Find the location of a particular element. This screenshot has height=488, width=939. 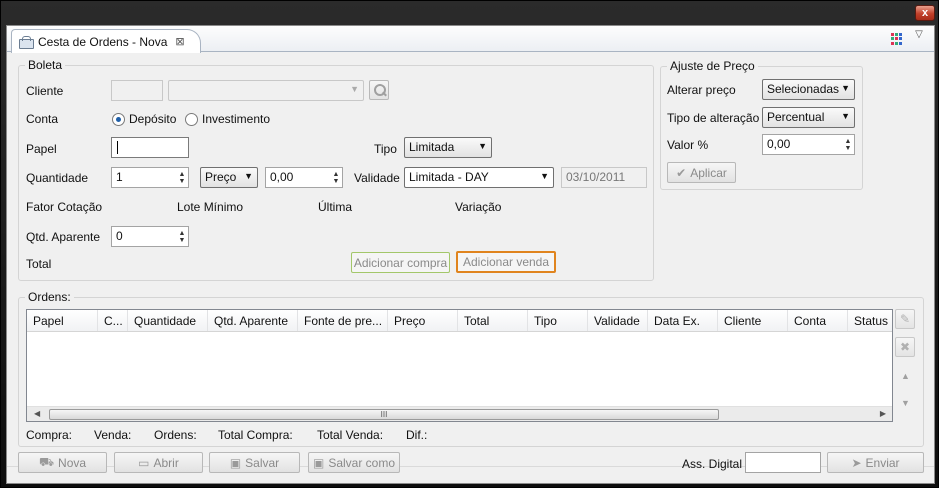

delete-order-button: ✖ is located at coordinates (905, 347).